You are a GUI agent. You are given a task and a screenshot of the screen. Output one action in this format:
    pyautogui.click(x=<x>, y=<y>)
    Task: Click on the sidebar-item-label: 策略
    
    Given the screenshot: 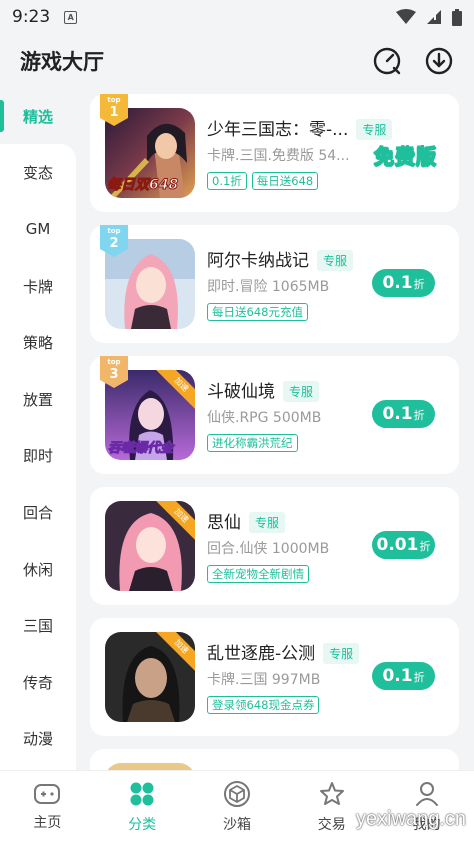 What is the action you would take?
    pyautogui.click(x=37, y=343)
    